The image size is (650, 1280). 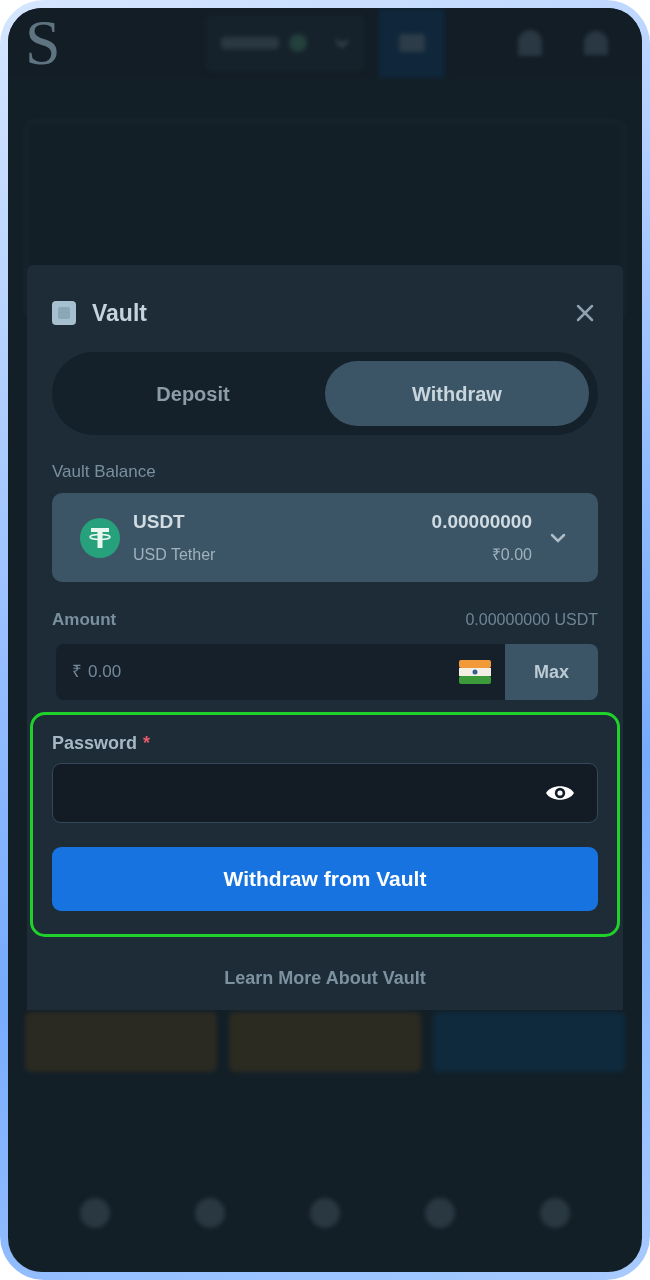 What do you see at coordinates (531, 620) in the screenshot?
I see `available-amount: 0.00000000 USDT` at bounding box center [531, 620].